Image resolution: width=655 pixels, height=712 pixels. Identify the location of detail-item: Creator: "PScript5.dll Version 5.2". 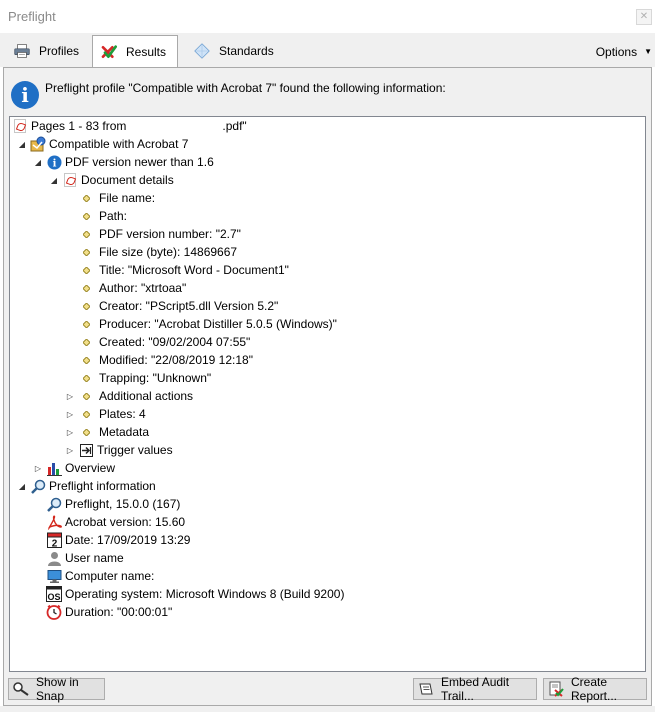
(178, 306).